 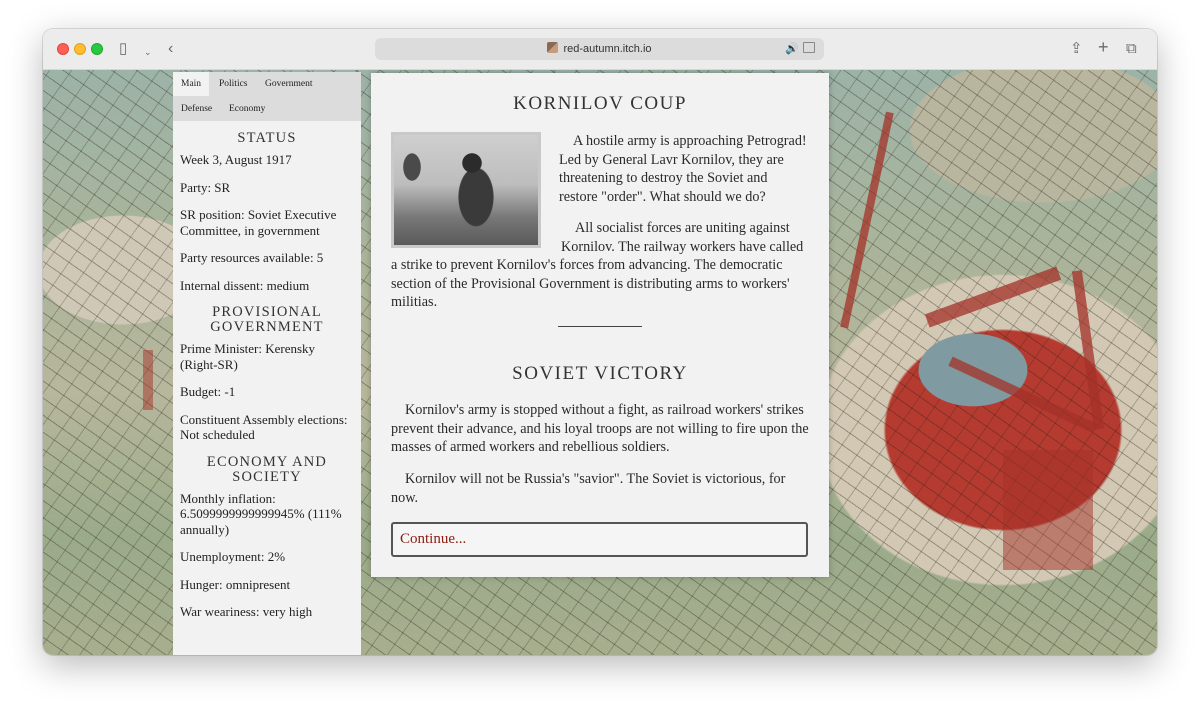 I want to click on tab-economy: Economy, so click(x=247, y=109).